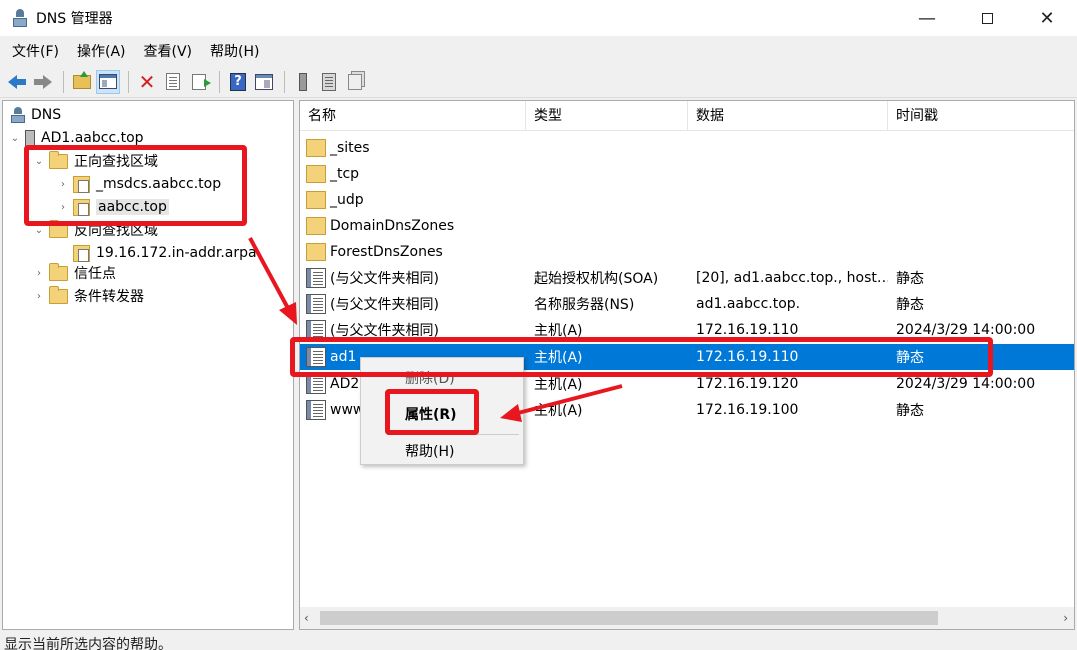 The image size is (1077, 650). I want to click on back-button, so click(17, 82).